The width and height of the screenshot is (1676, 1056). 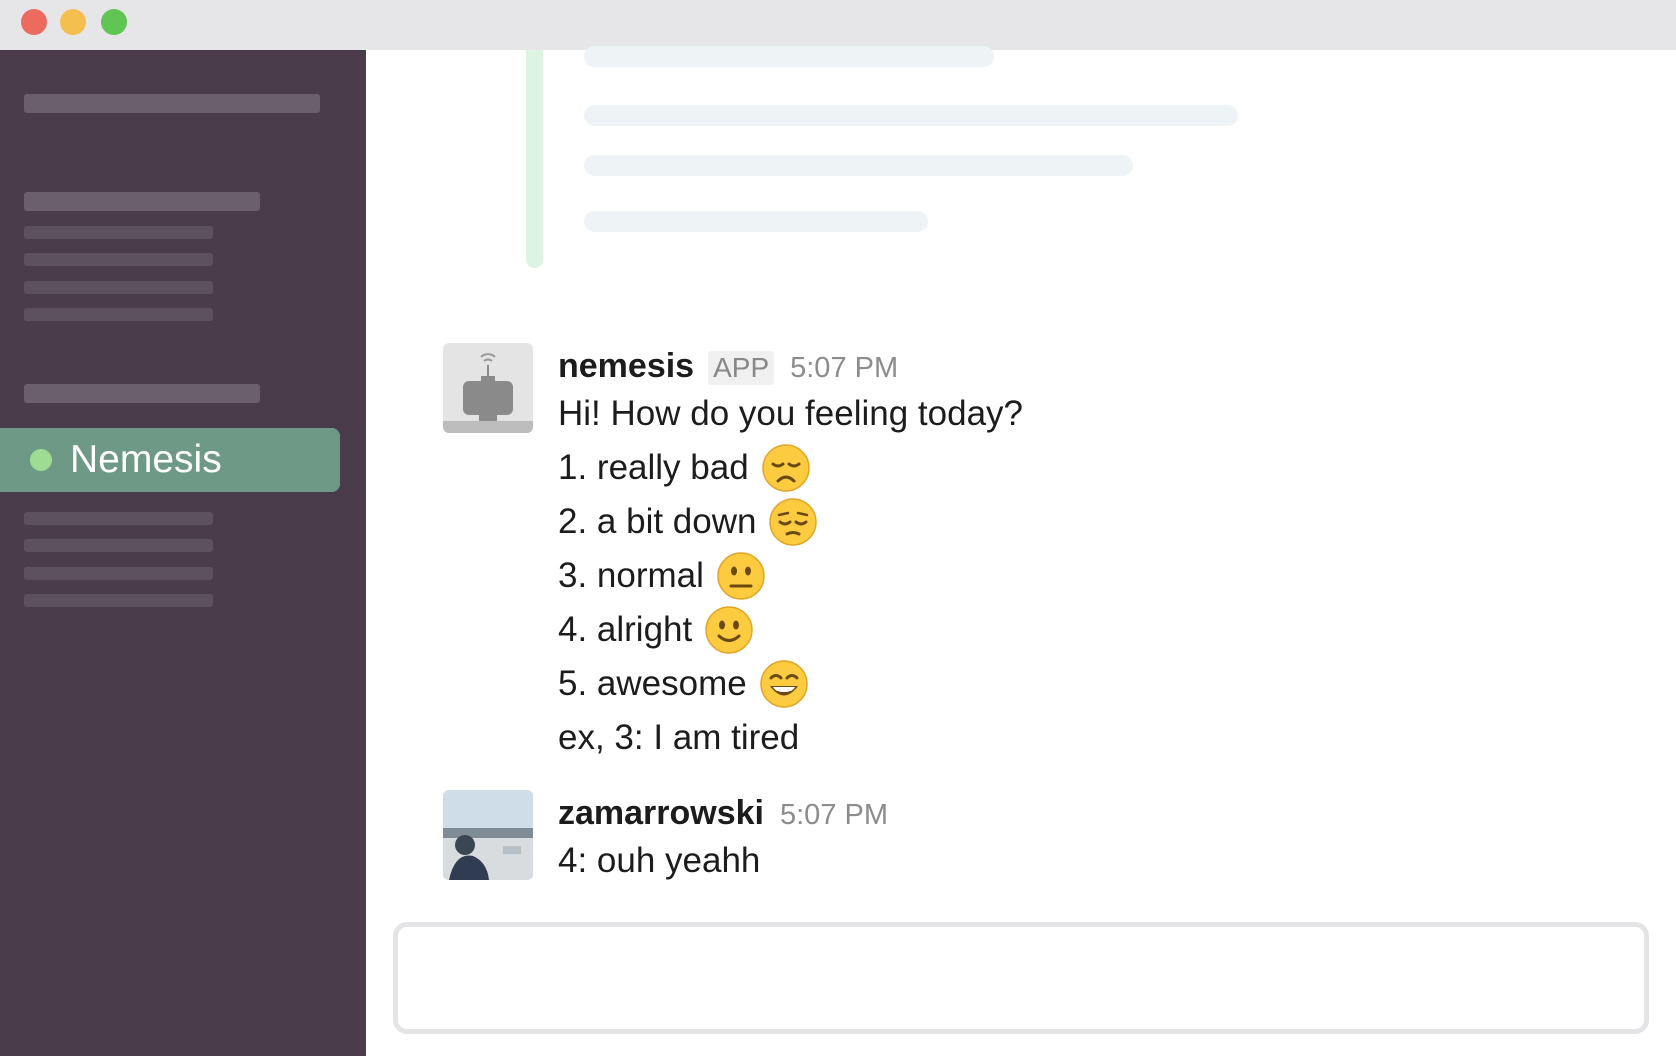 I want to click on message-line: Hi! How do you feeling today?, so click(x=790, y=414).